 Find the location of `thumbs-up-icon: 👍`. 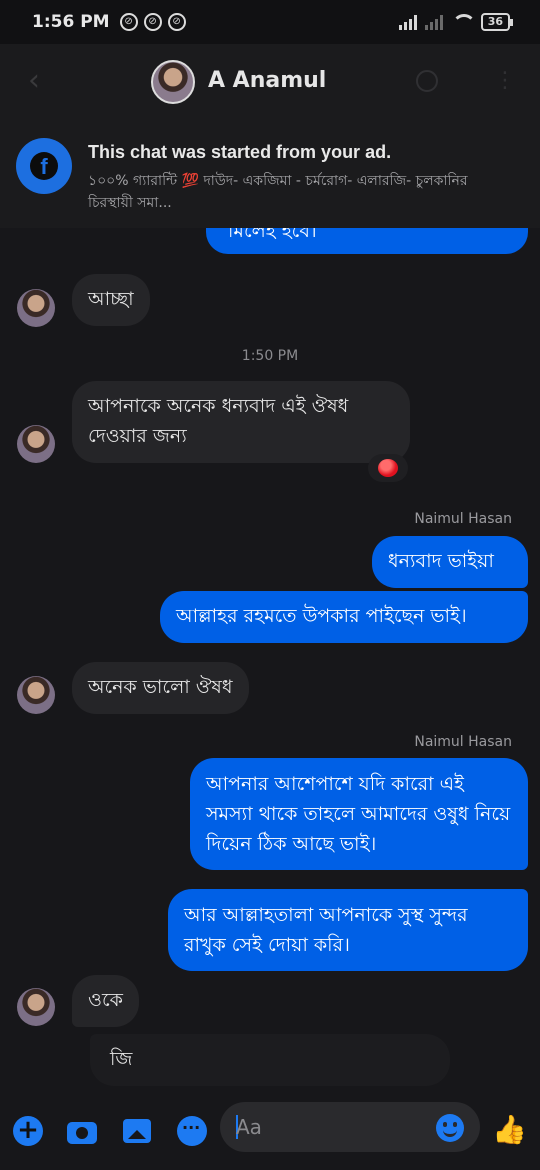

thumbs-up-icon: 👍 is located at coordinates (509, 1130).